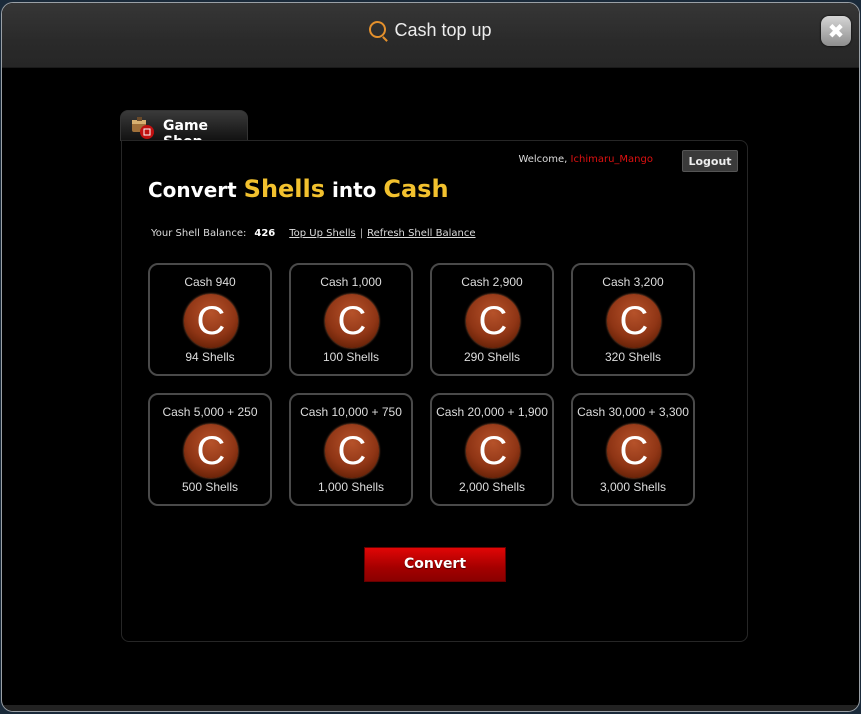 The height and width of the screenshot is (714, 861). I want to click on close-button: ✖, so click(836, 31).